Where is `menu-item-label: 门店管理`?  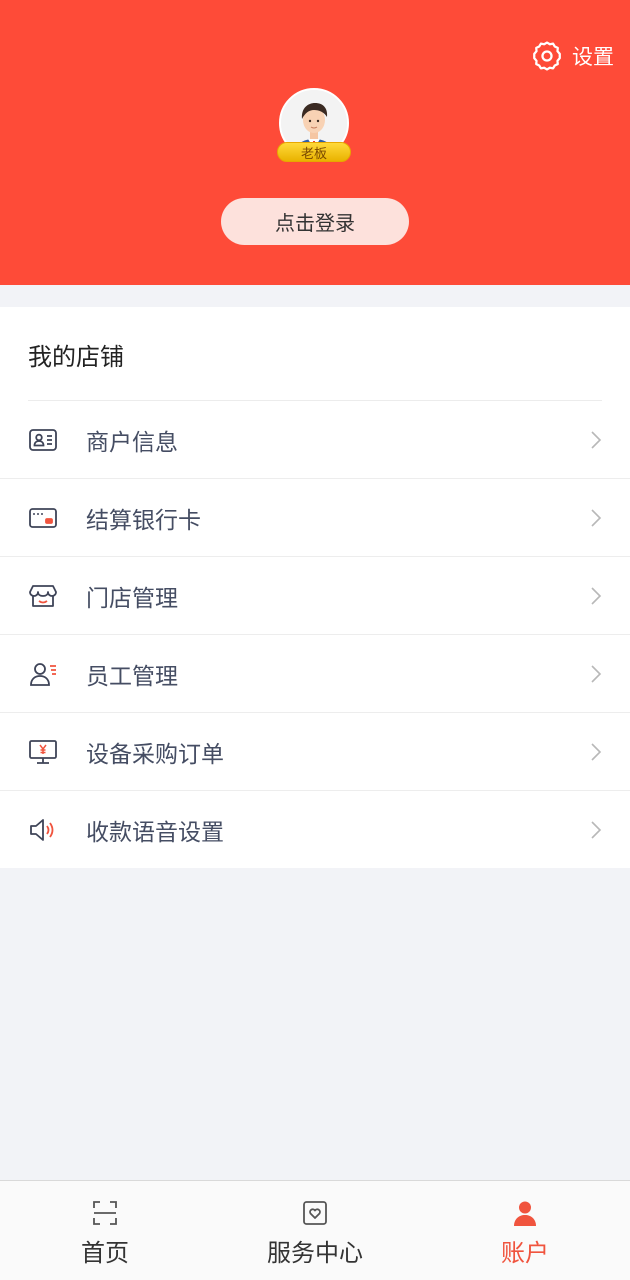 menu-item-label: 门店管理 is located at coordinates (132, 598).